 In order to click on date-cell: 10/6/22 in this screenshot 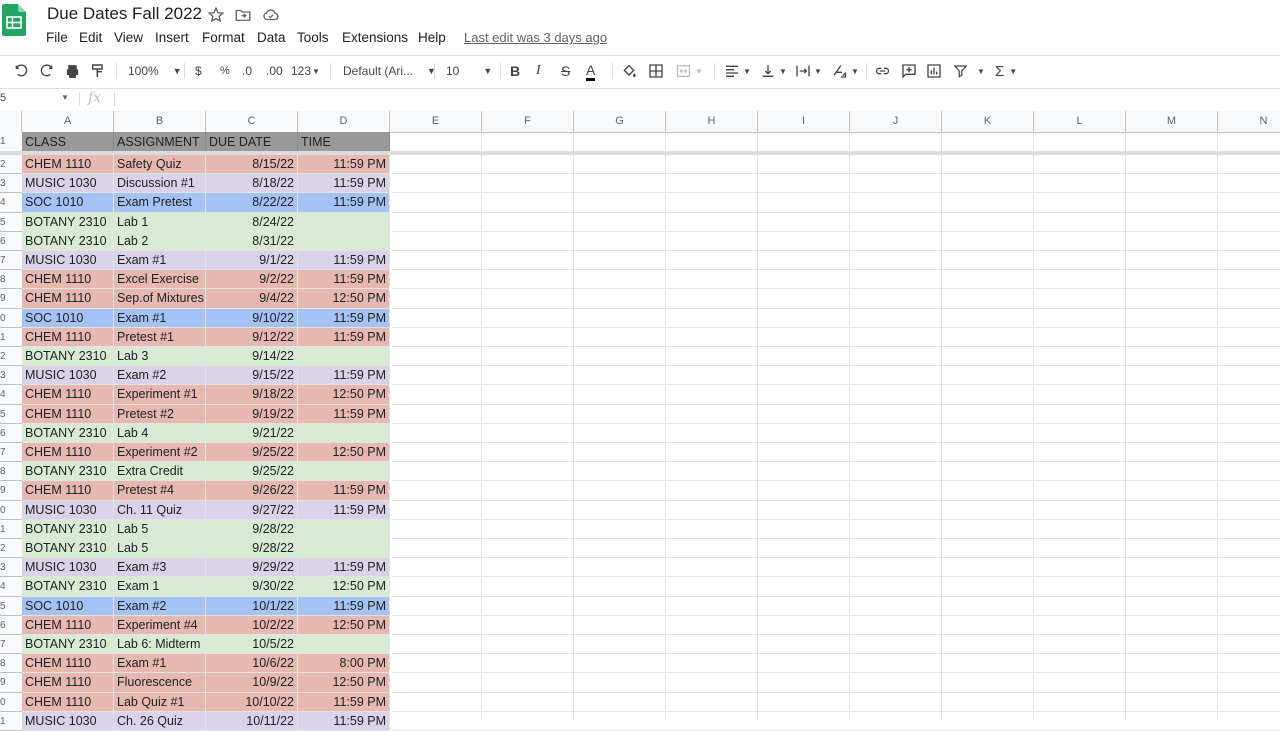, I will do `click(252, 664)`.